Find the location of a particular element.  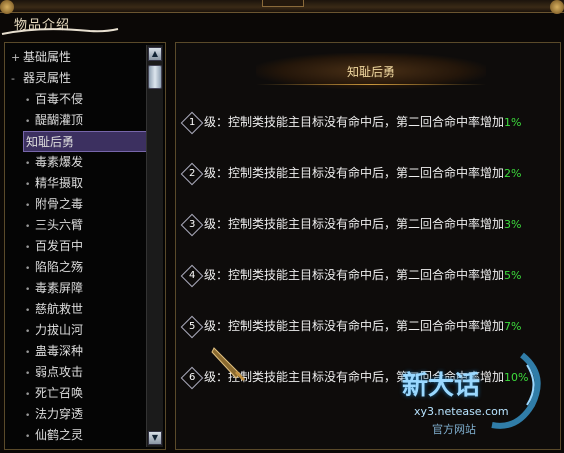

tree-item: • 力拔山河 is located at coordinates (77, 330).